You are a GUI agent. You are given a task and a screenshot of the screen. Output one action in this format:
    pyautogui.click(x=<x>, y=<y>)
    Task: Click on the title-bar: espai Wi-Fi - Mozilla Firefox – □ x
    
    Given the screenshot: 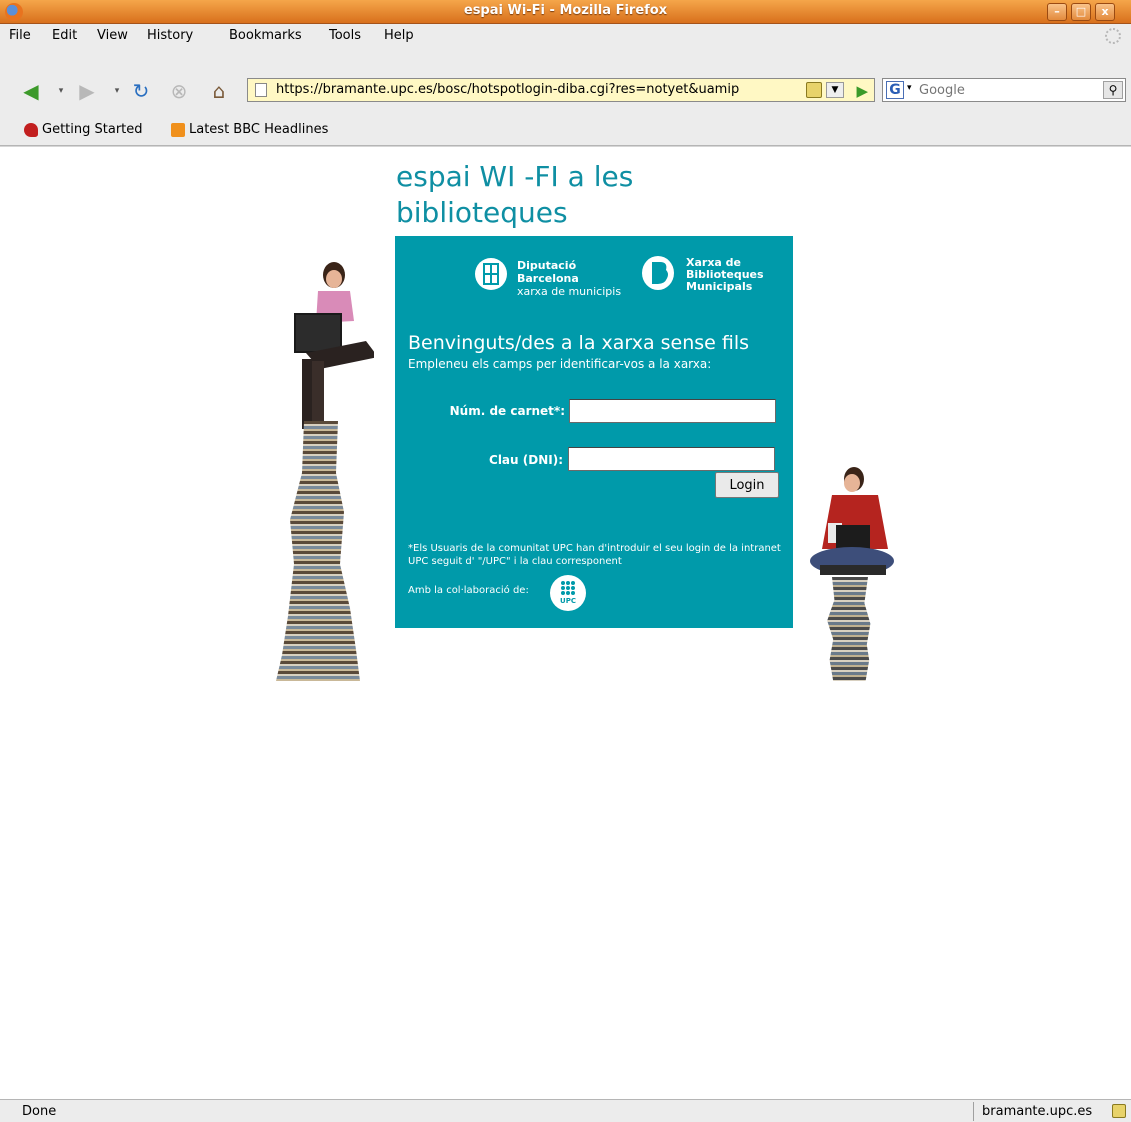 What is the action you would take?
    pyautogui.click(x=565, y=12)
    